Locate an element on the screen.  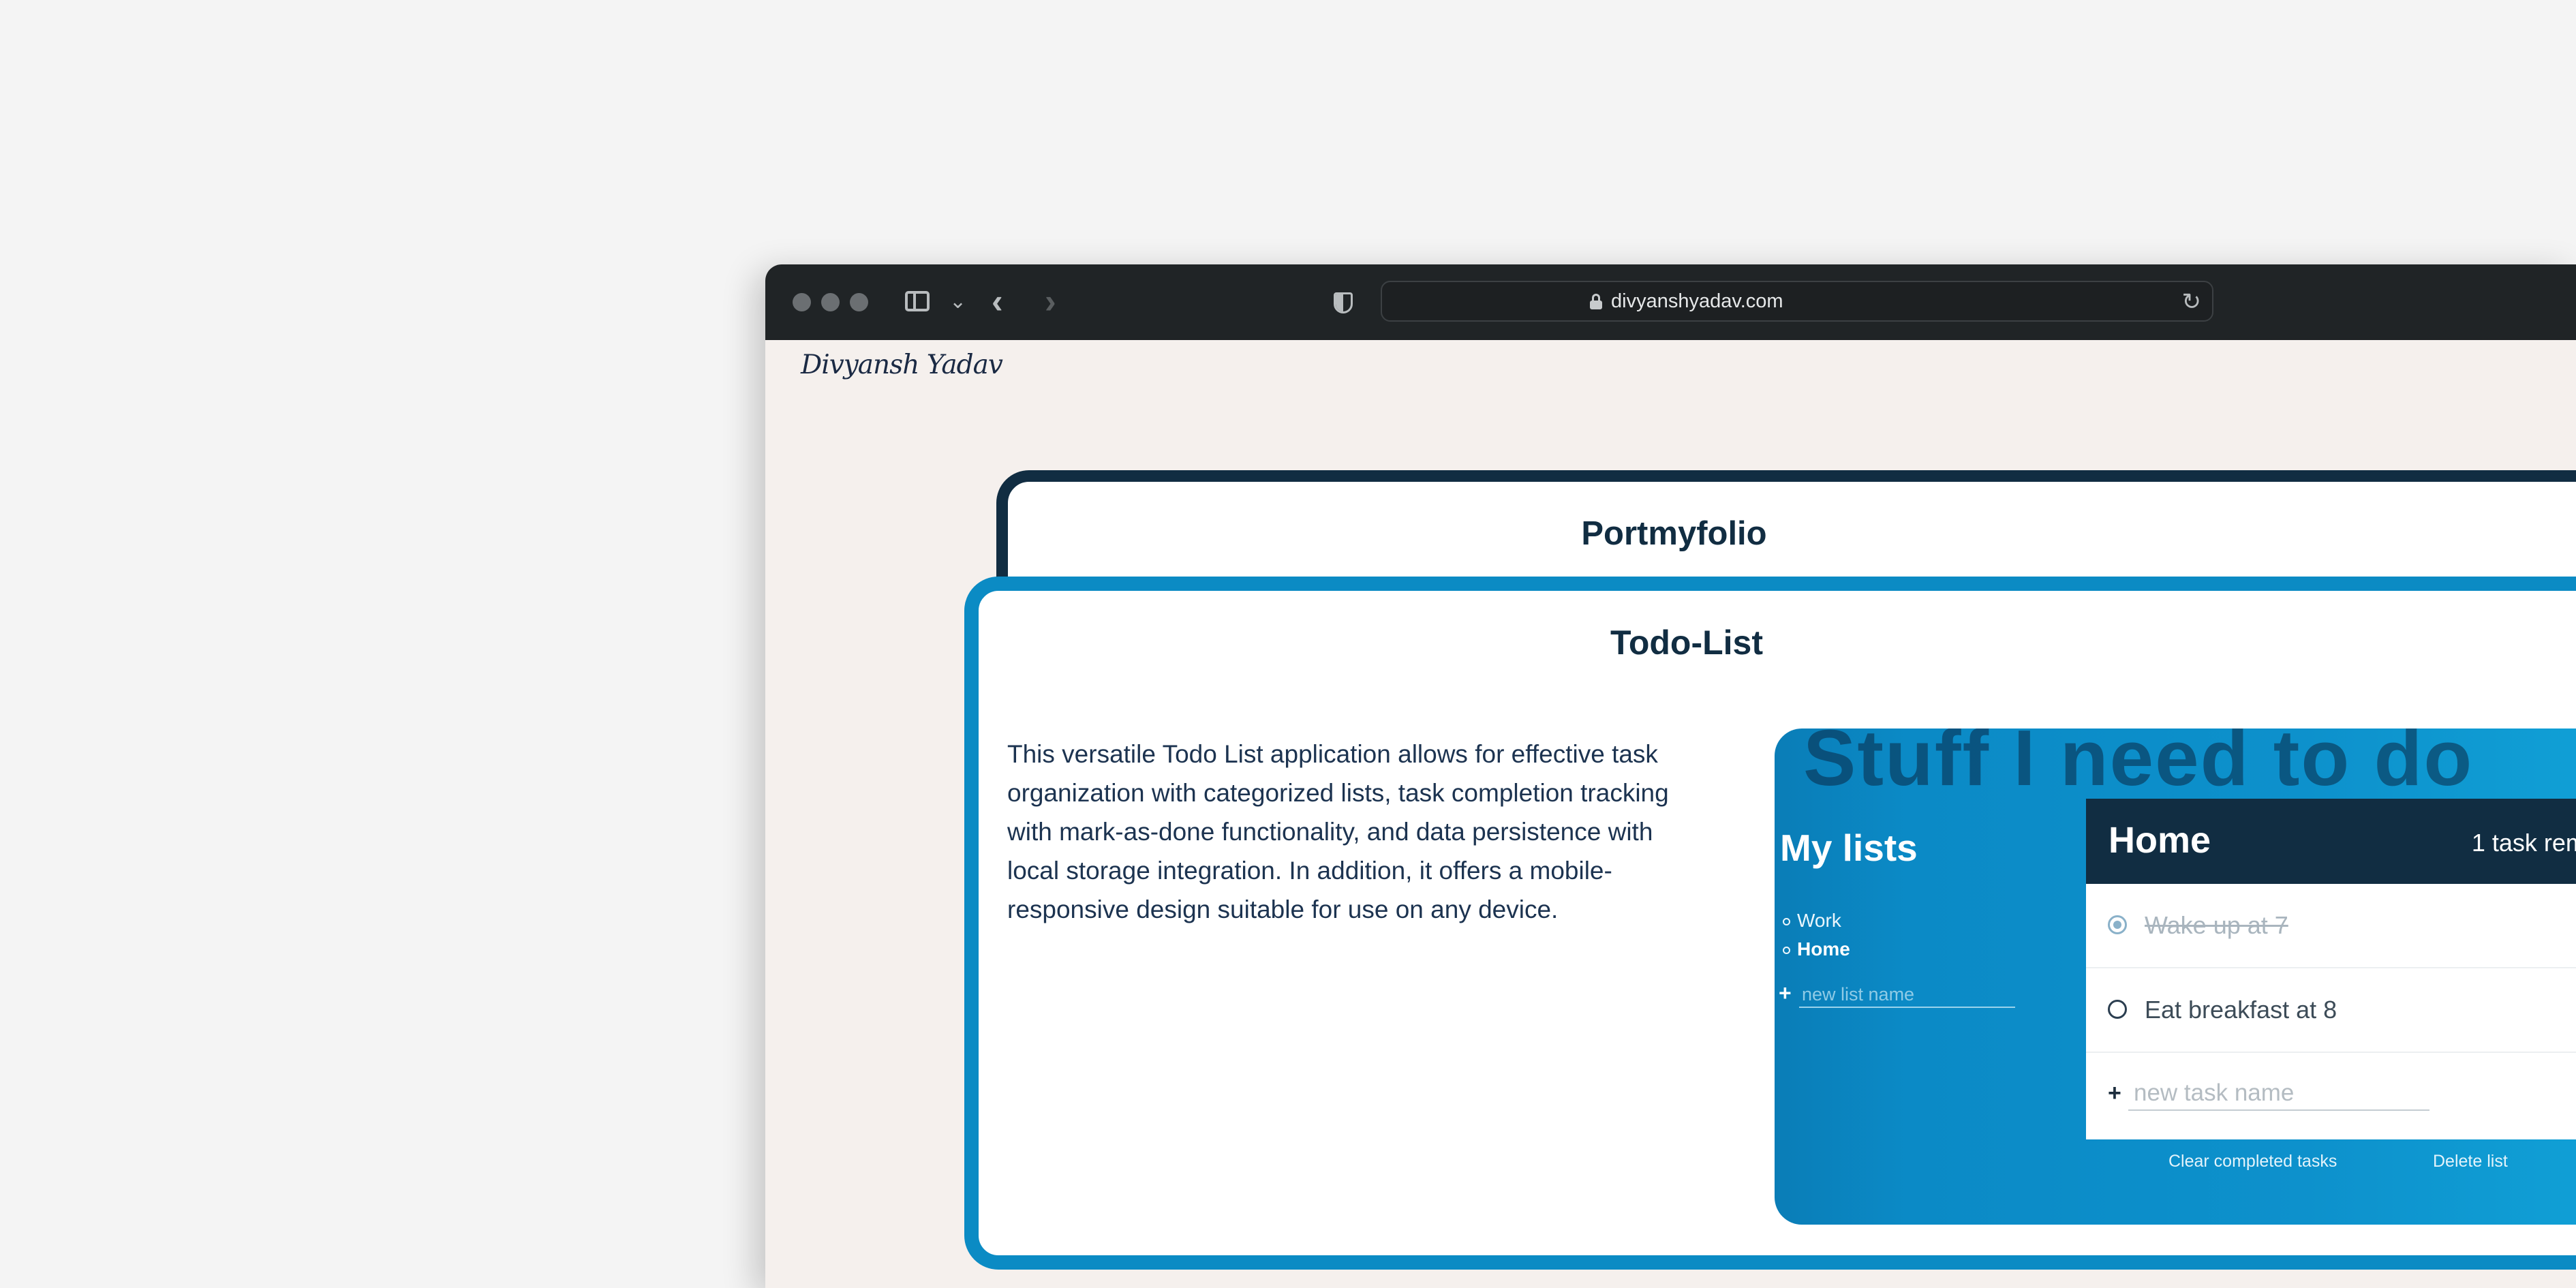
task-label: Eat breakfast at 8 is located at coordinates (2241, 1010).